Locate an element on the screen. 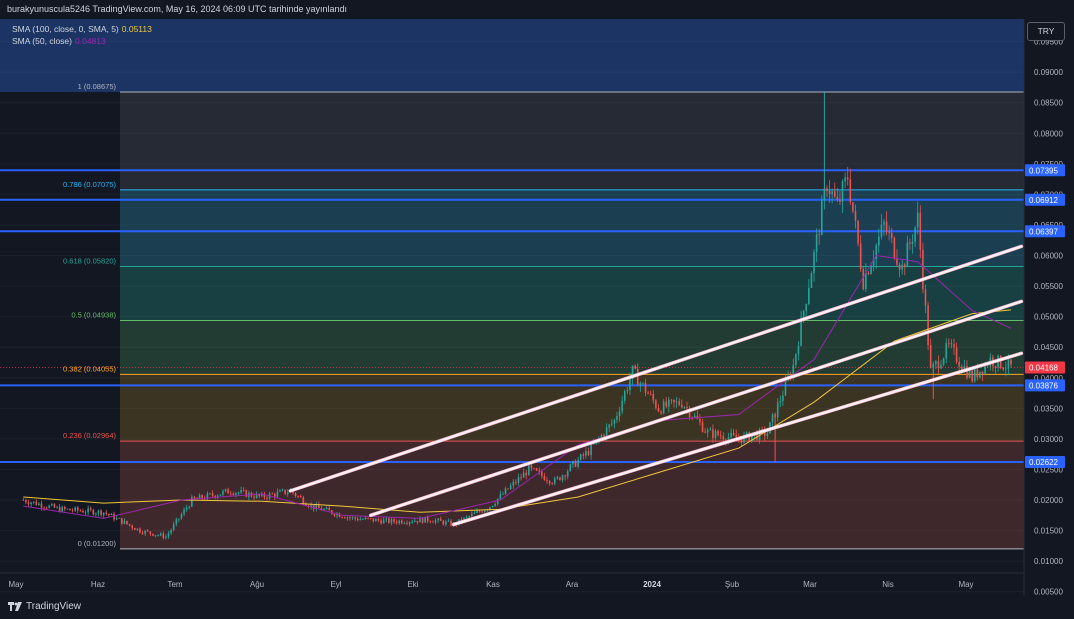 The width and height of the screenshot is (1074, 619). legend-sma-100: SMA (100, close, 0, SMA, 5) 0.05113 is located at coordinates (82, 29).